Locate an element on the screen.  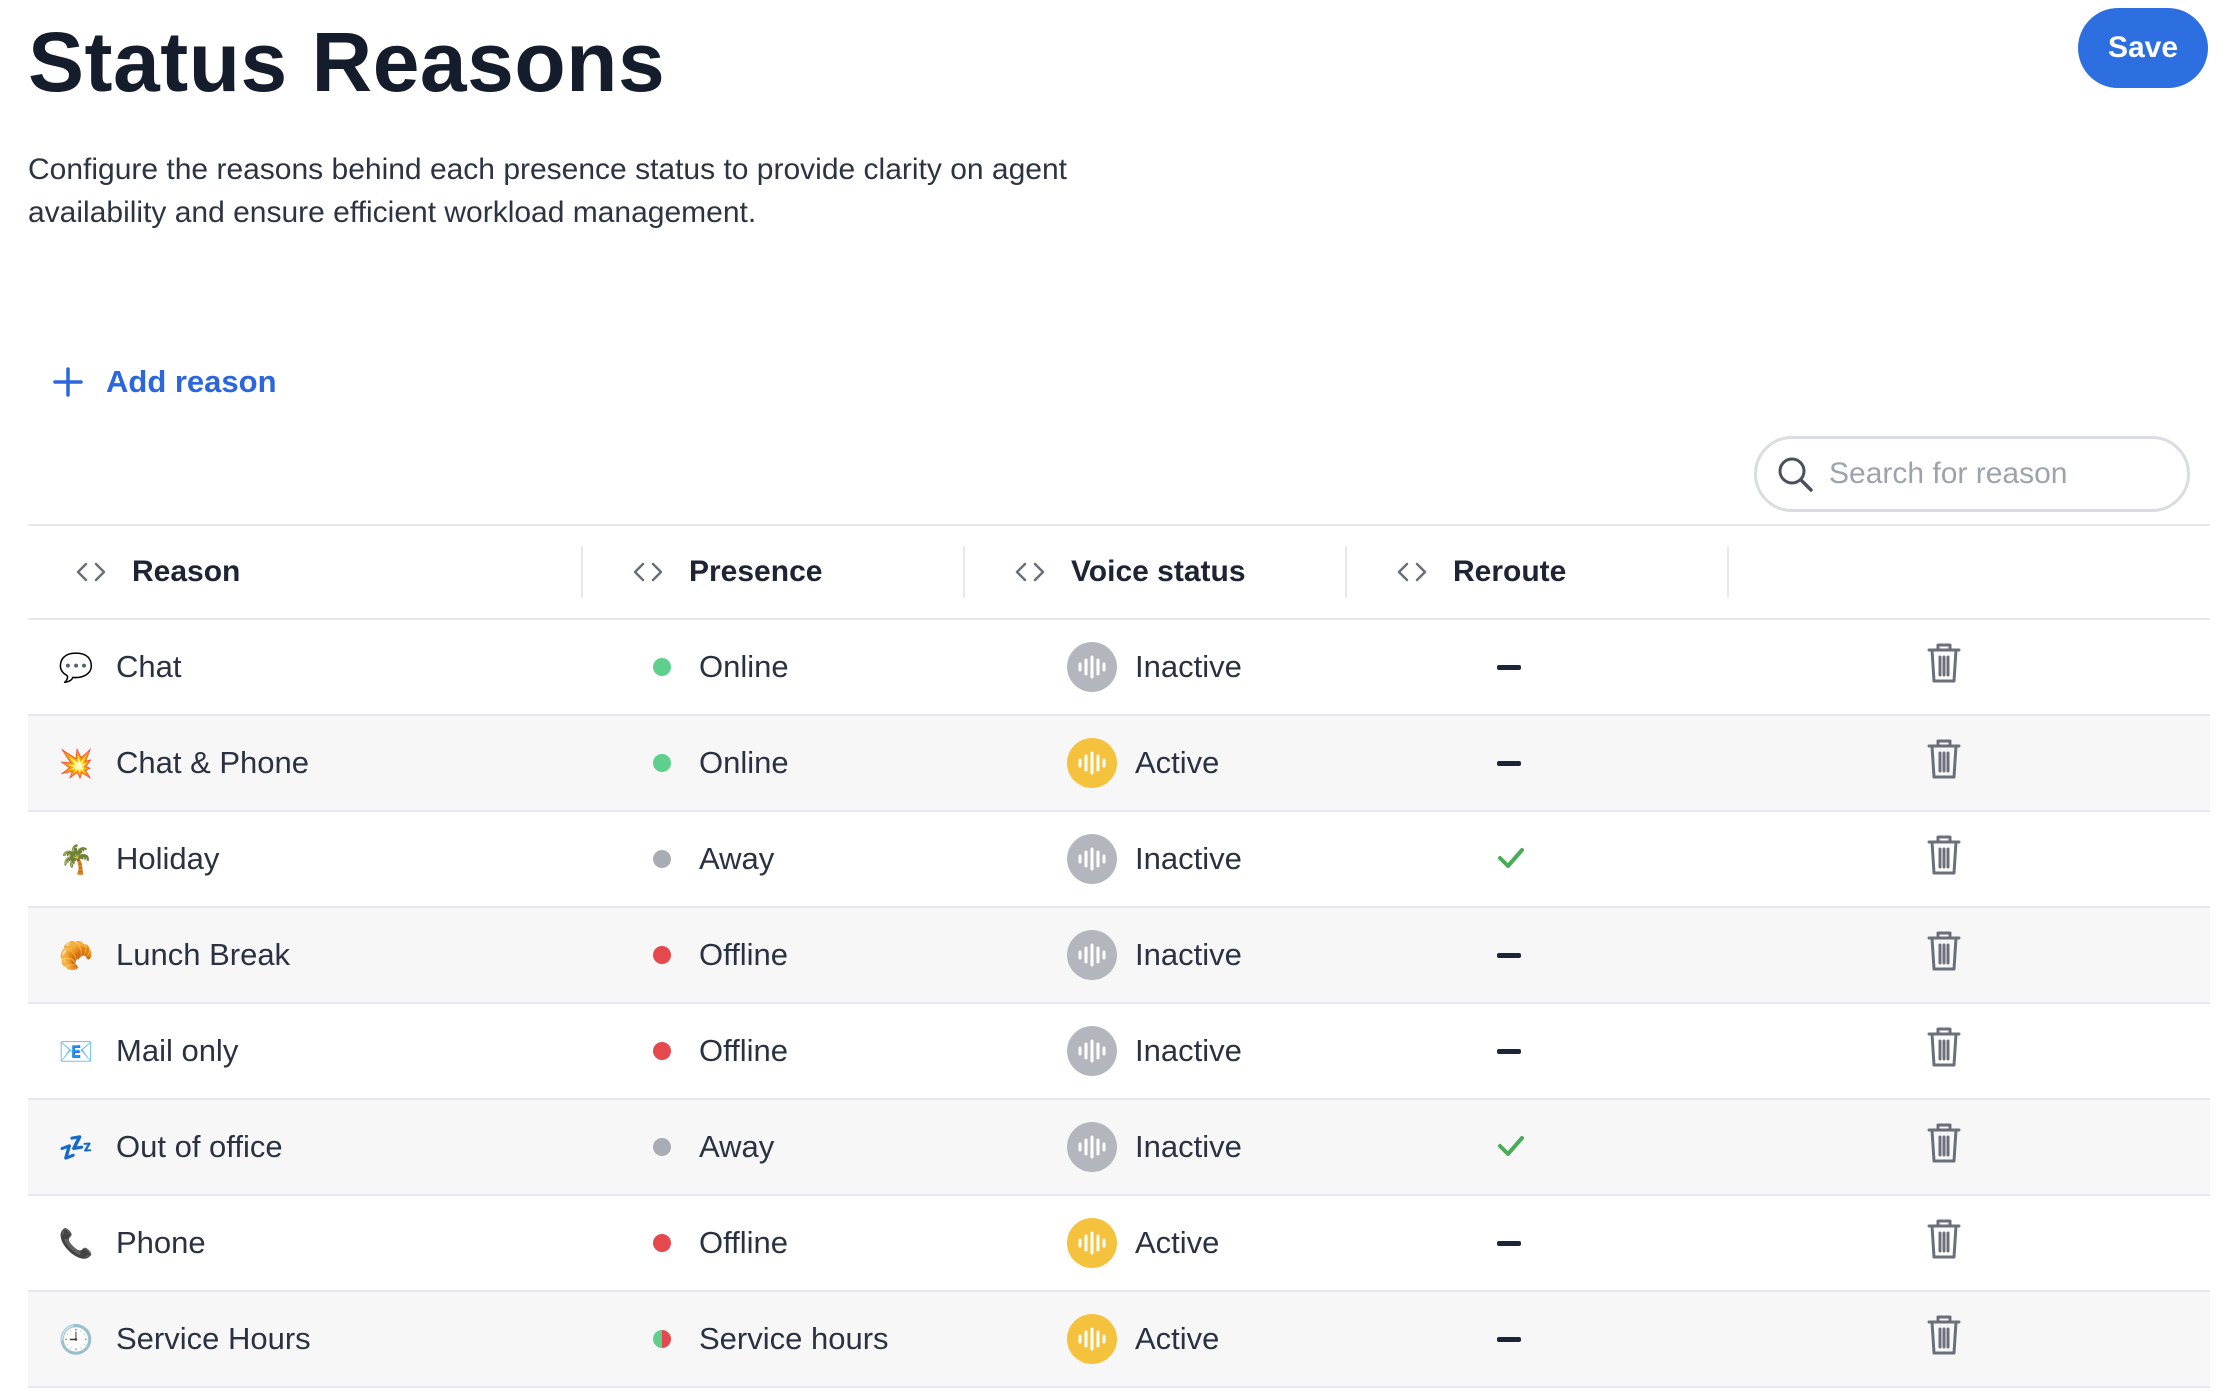
presence-label: Online is located at coordinates (744, 762).